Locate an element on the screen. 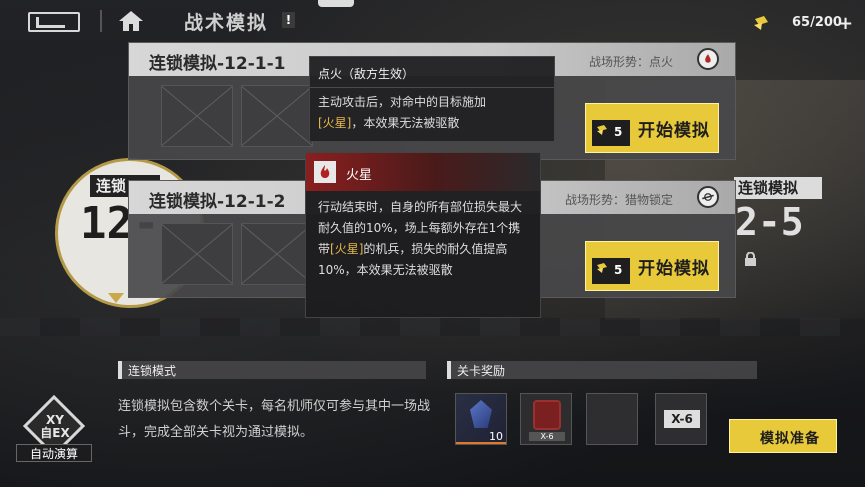 Image resolution: width=865 pixels, height=487 pixels. target-lock-icon is located at coordinates (708, 197).